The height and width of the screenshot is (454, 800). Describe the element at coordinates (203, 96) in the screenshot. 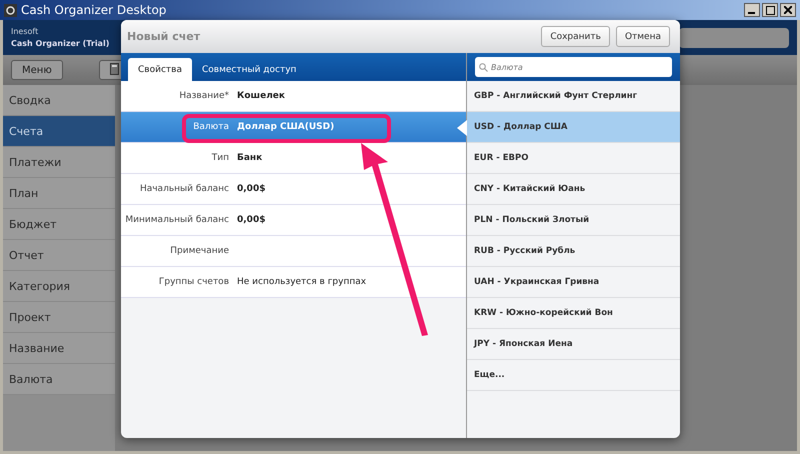

I see `field-label: Название*` at that location.